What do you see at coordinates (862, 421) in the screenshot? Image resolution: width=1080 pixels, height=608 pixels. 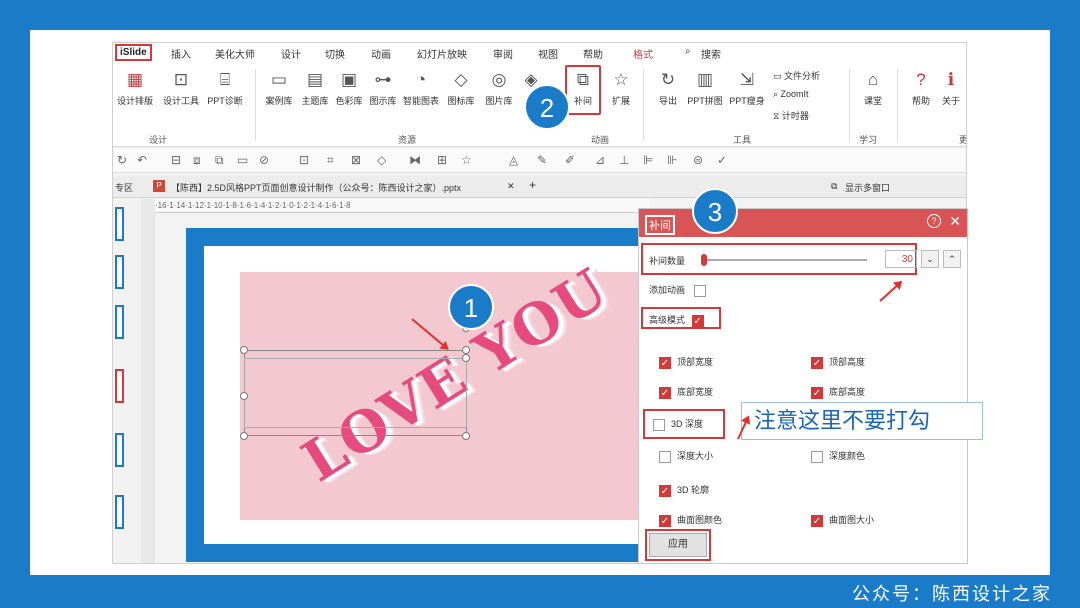 I see `warning-note: 注意这里不要打勾` at bounding box center [862, 421].